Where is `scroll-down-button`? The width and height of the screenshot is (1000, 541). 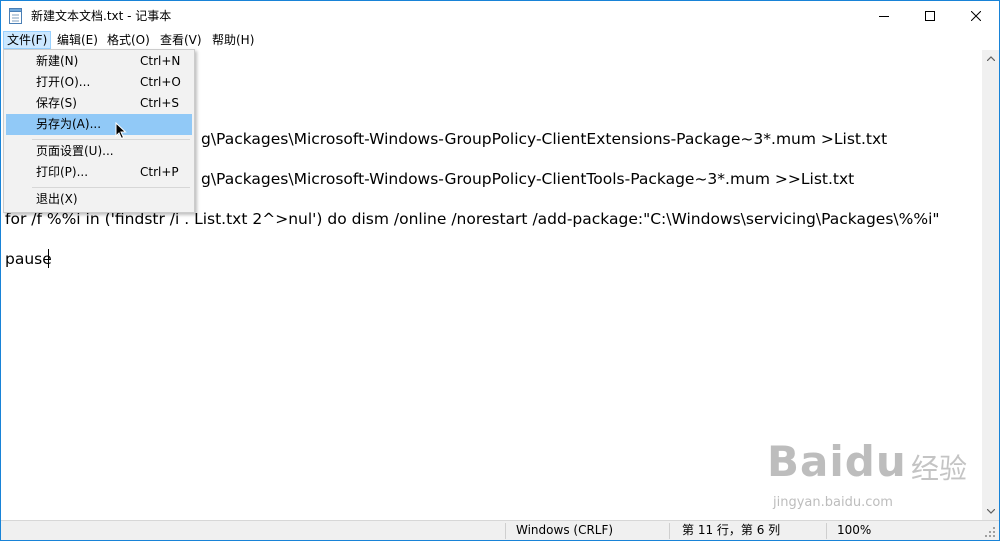
scroll-down-button is located at coordinates (990, 511).